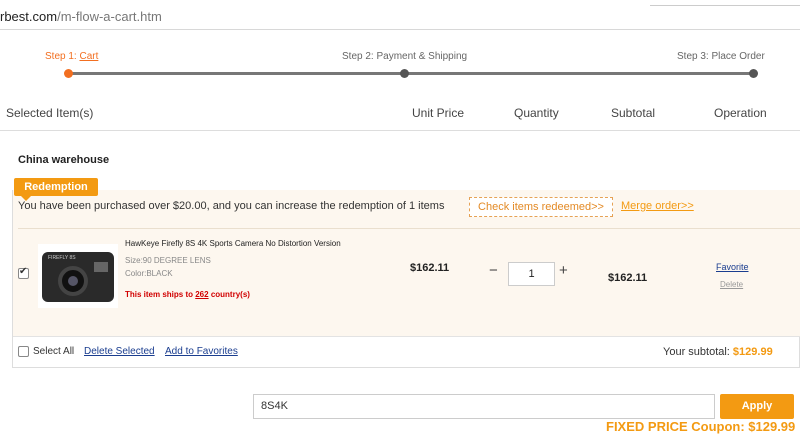 The height and width of the screenshot is (440, 800). I want to click on quantity-decrease-button: −, so click(493, 271).